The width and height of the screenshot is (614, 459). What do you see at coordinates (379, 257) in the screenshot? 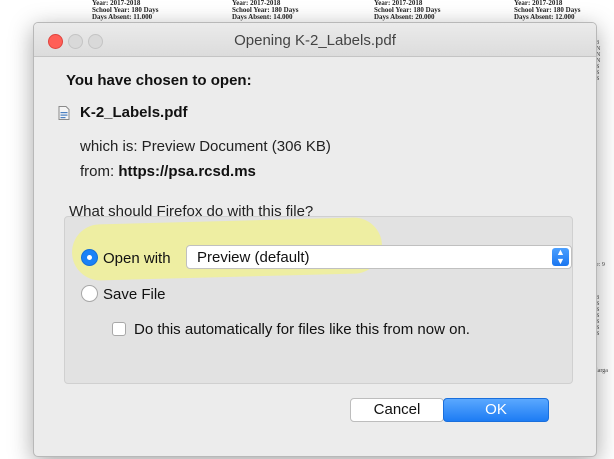
I see `application-select: Preview (default) ▲ ▼` at bounding box center [379, 257].